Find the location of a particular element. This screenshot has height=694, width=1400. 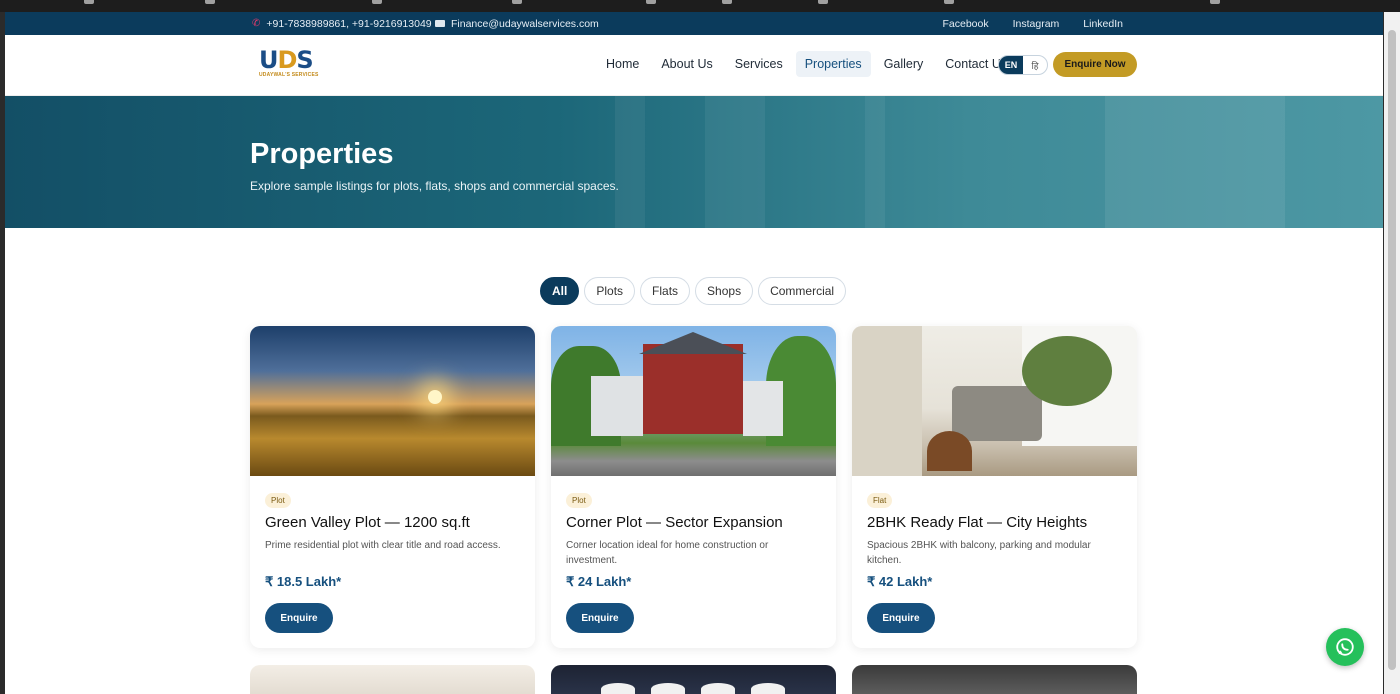

shelf-graphic is located at coordinates (887, 401).